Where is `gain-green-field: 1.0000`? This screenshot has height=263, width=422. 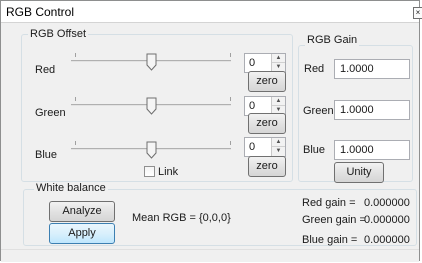
gain-green-field: 1.0000 is located at coordinates (372, 110).